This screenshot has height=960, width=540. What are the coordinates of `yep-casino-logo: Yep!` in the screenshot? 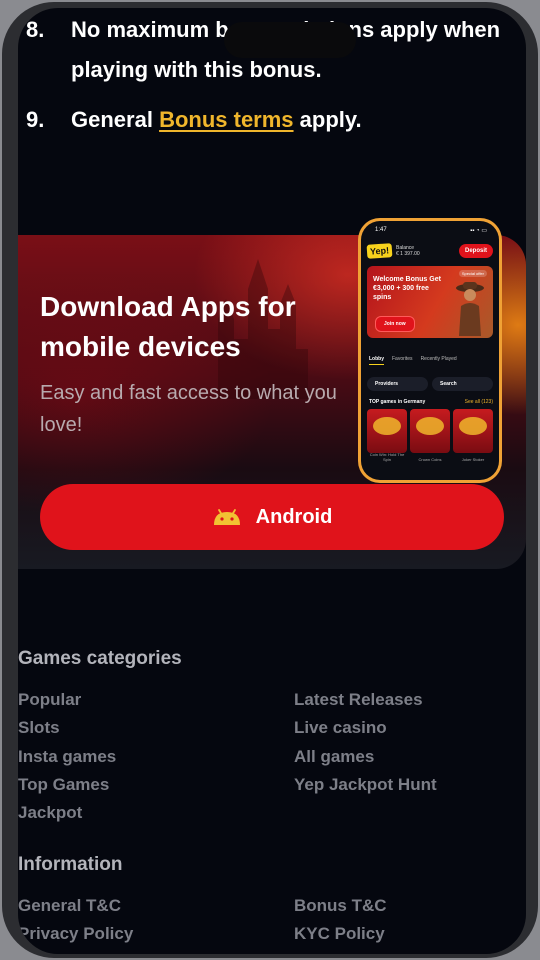 It's located at (379, 251).